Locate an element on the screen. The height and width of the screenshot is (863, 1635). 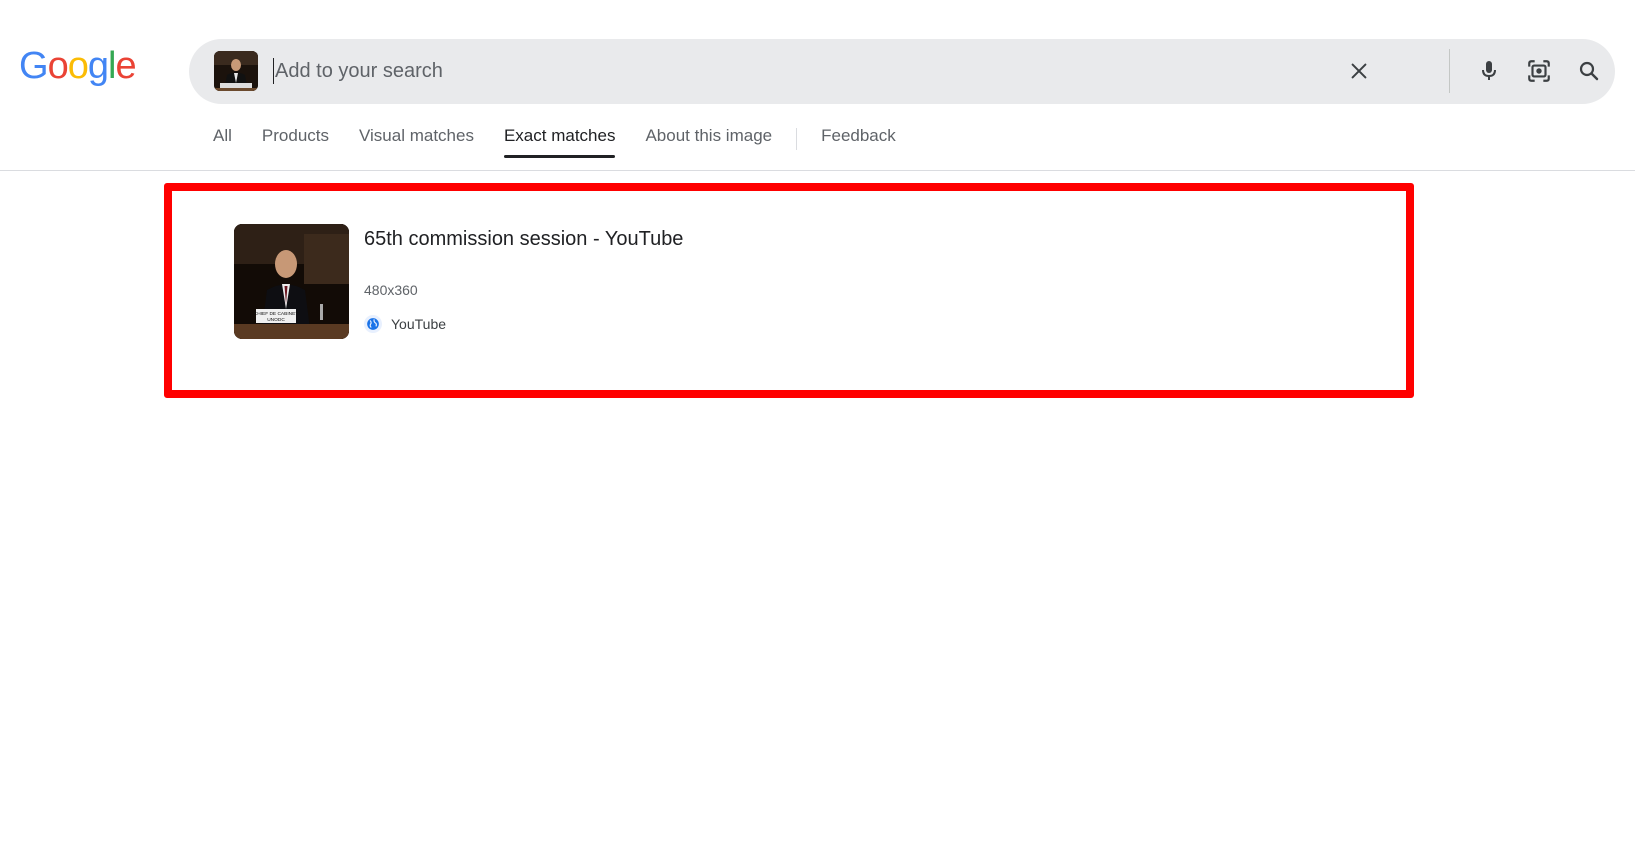
search-button is located at coordinates (1589, 71).